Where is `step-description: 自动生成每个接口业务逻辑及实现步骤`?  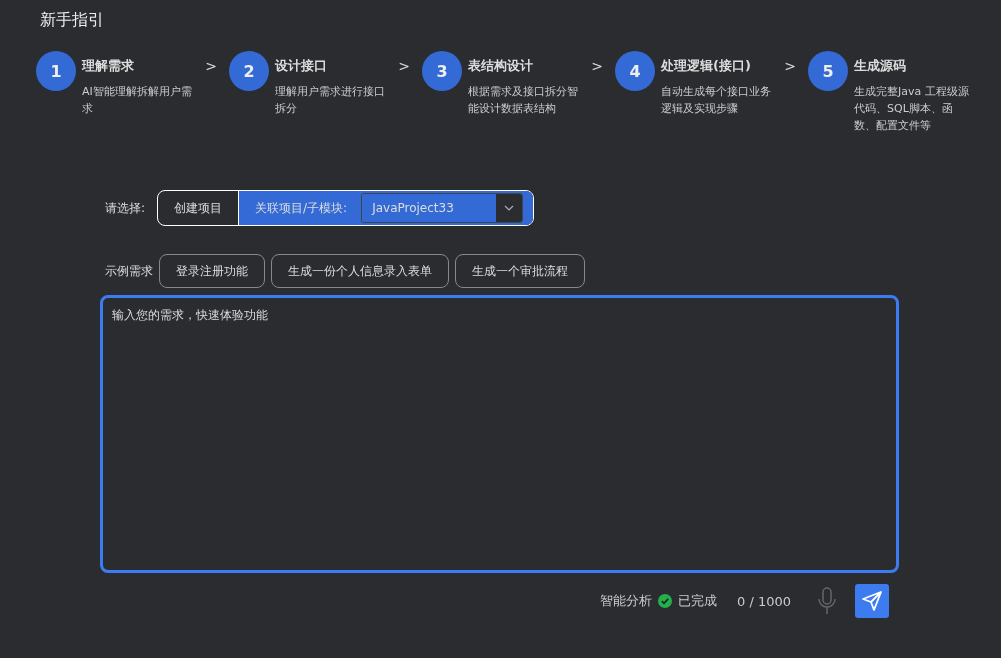 step-description: 自动生成每个接口业务逻辑及实现步骤 is located at coordinates (716, 100).